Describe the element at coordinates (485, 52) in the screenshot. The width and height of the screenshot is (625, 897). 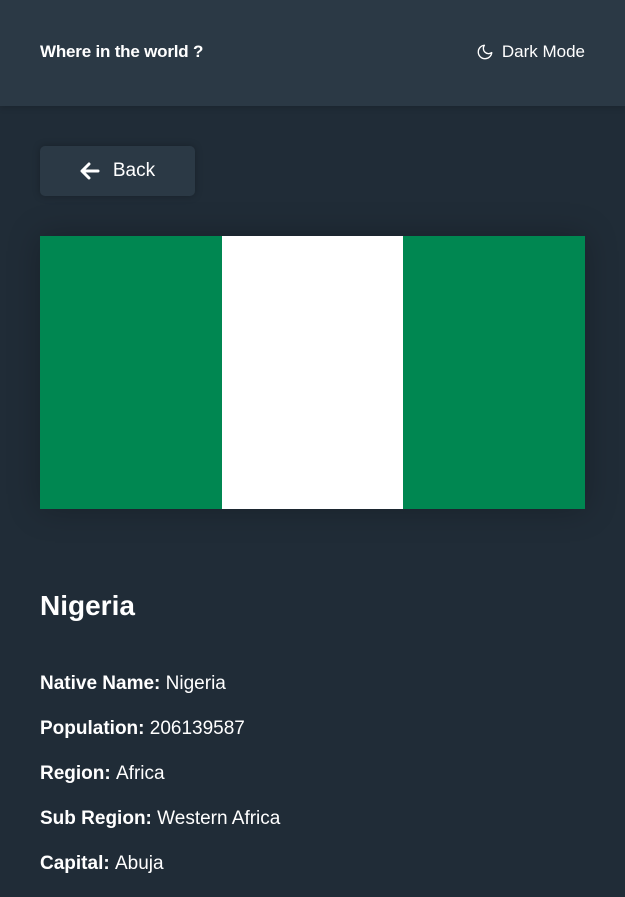
I see `moon-icon` at that location.